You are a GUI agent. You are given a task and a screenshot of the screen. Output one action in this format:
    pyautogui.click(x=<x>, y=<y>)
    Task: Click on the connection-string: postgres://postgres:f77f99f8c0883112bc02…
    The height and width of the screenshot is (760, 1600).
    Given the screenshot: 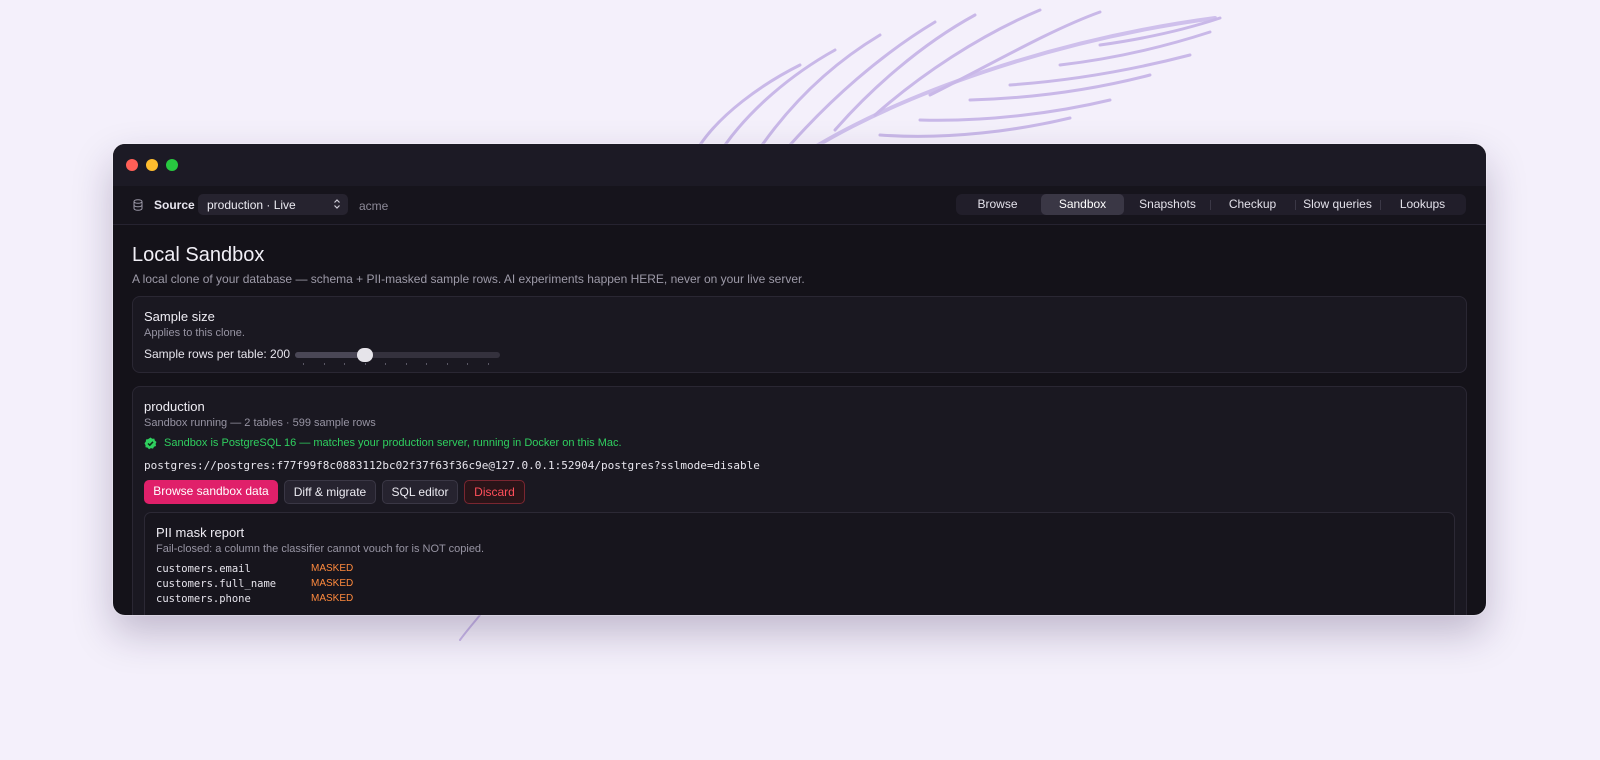 What is the action you would take?
    pyautogui.click(x=452, y=465)
    